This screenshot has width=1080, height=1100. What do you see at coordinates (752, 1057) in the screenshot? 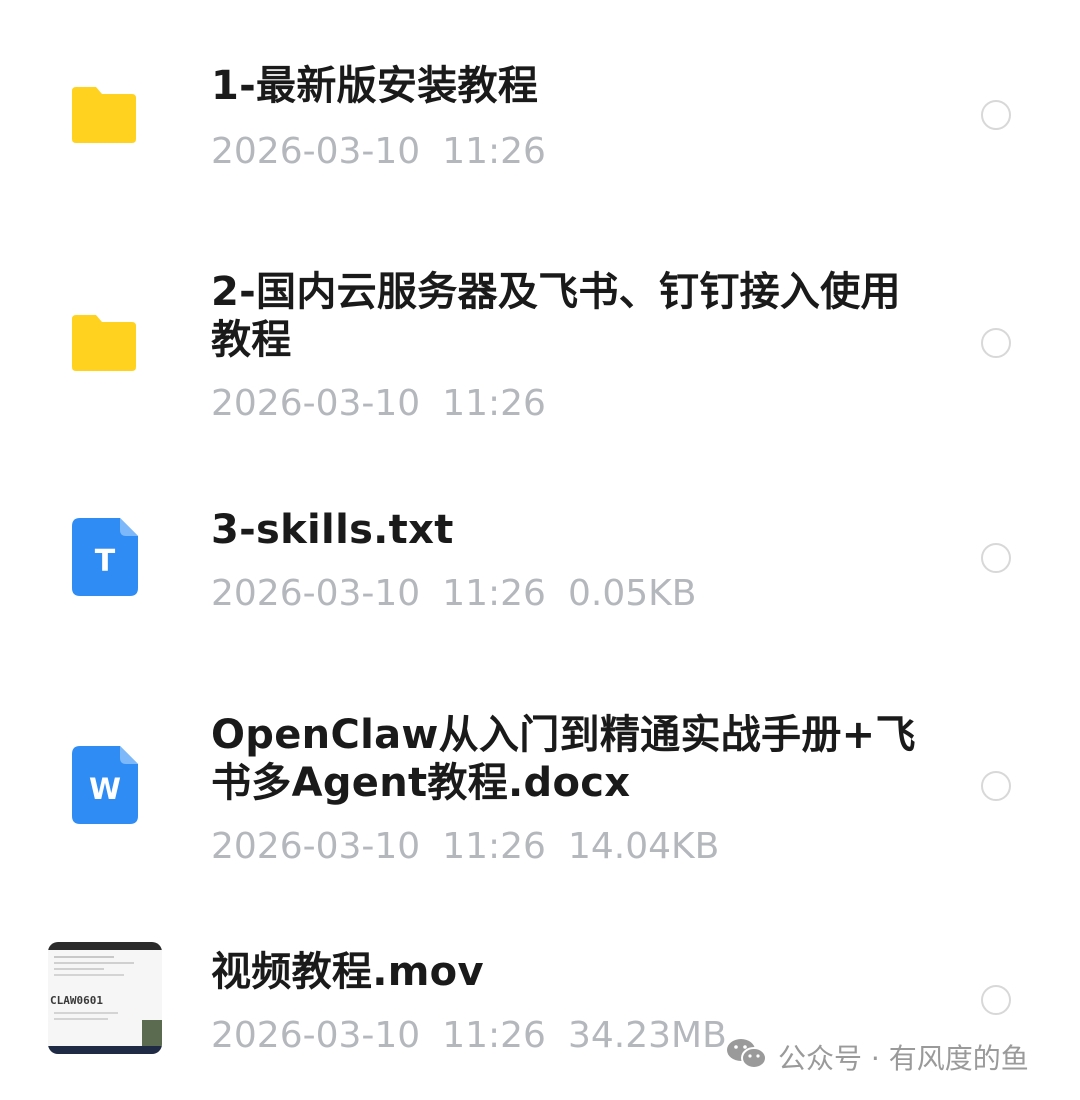
I see `wechat-icon` at bounding box center [752, 1057].